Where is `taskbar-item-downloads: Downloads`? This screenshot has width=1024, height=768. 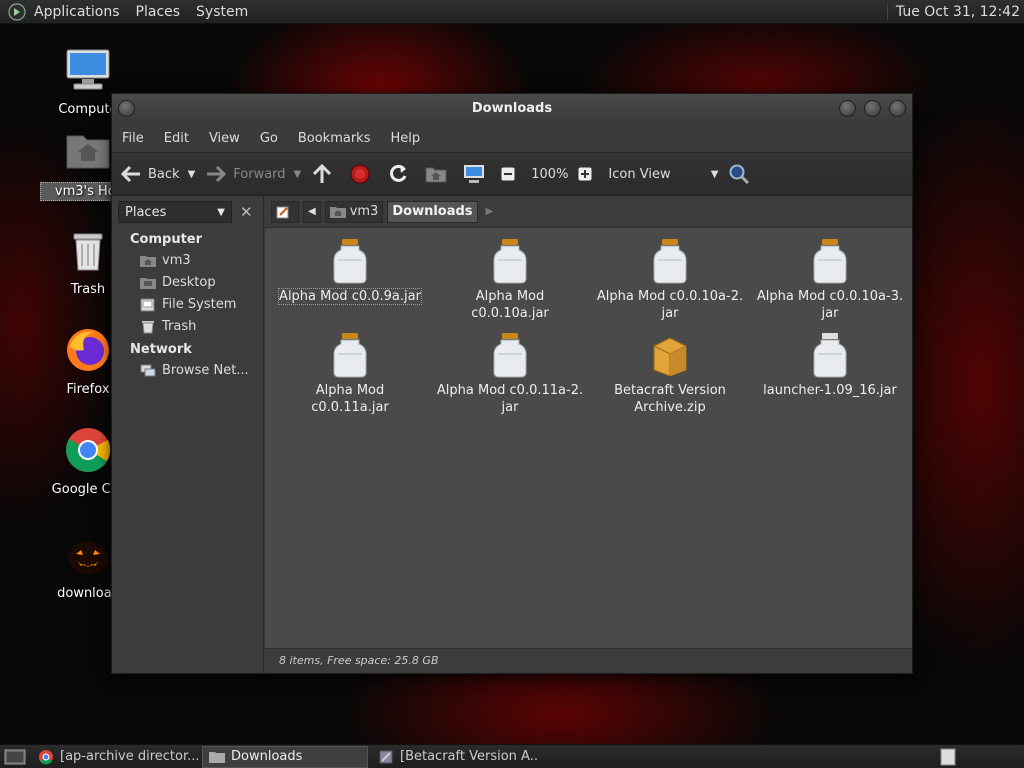 taskbar-item-downloads: Downloads is located at coordinates (285, 756).